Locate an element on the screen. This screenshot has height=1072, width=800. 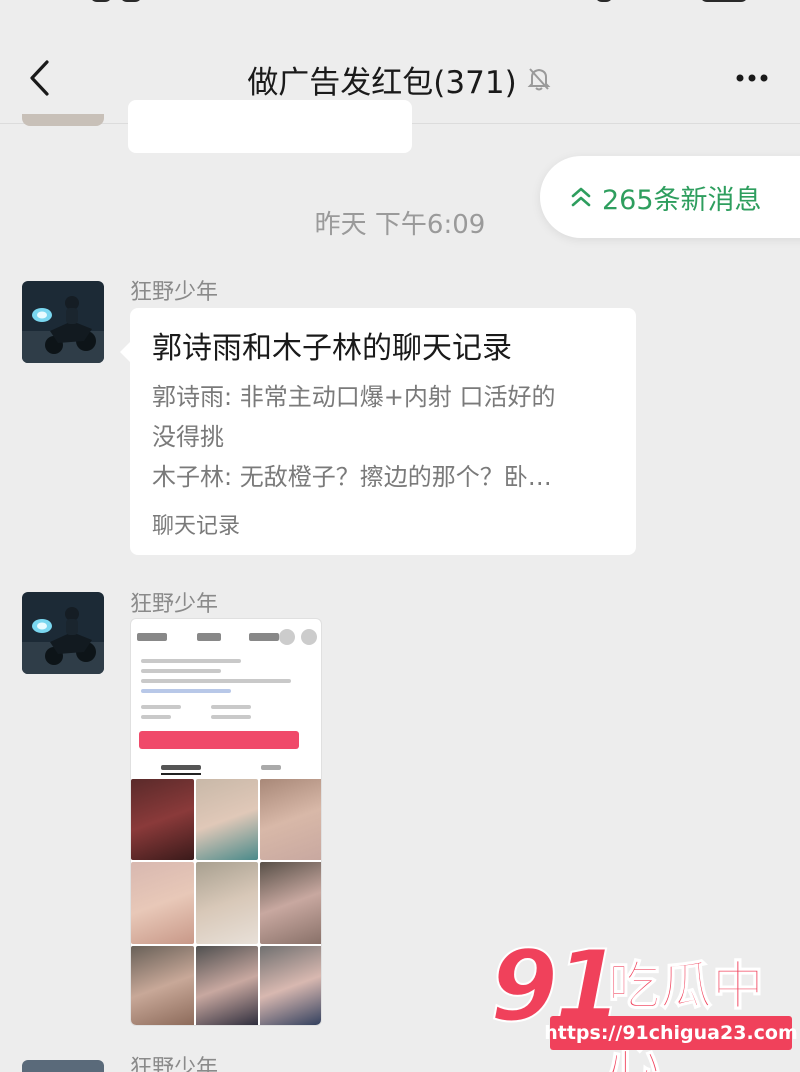
chat-title: 做广告发红包(371) is located at coordinates (382, 82).